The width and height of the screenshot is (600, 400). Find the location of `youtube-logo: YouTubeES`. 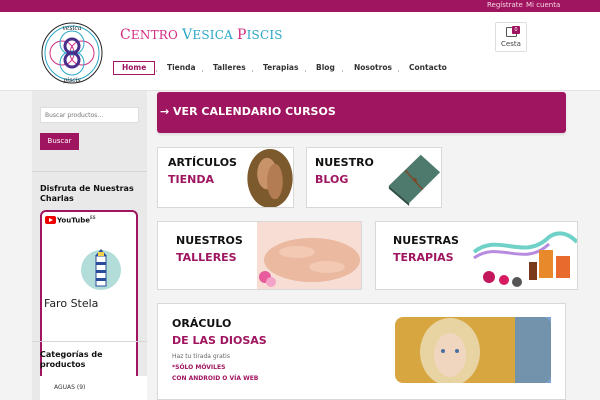

youtube-logo: YouTubeES is located at coordinates (70, 220).